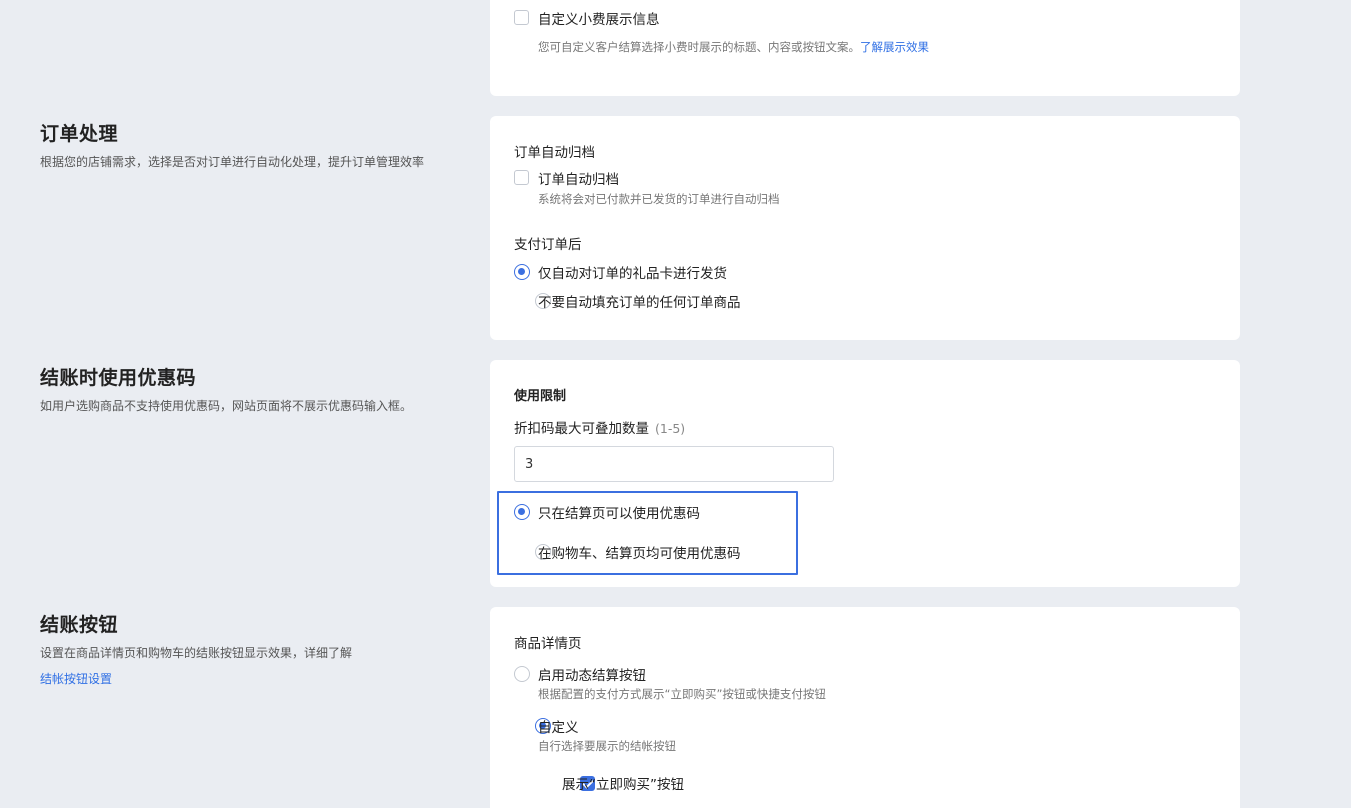  Describe the element at coordinates (196, 653) in the screenshot. I see `checkout-button-description: 设置在商品详情页和购物车的结账按钮显示效果，详细了解` at that location.